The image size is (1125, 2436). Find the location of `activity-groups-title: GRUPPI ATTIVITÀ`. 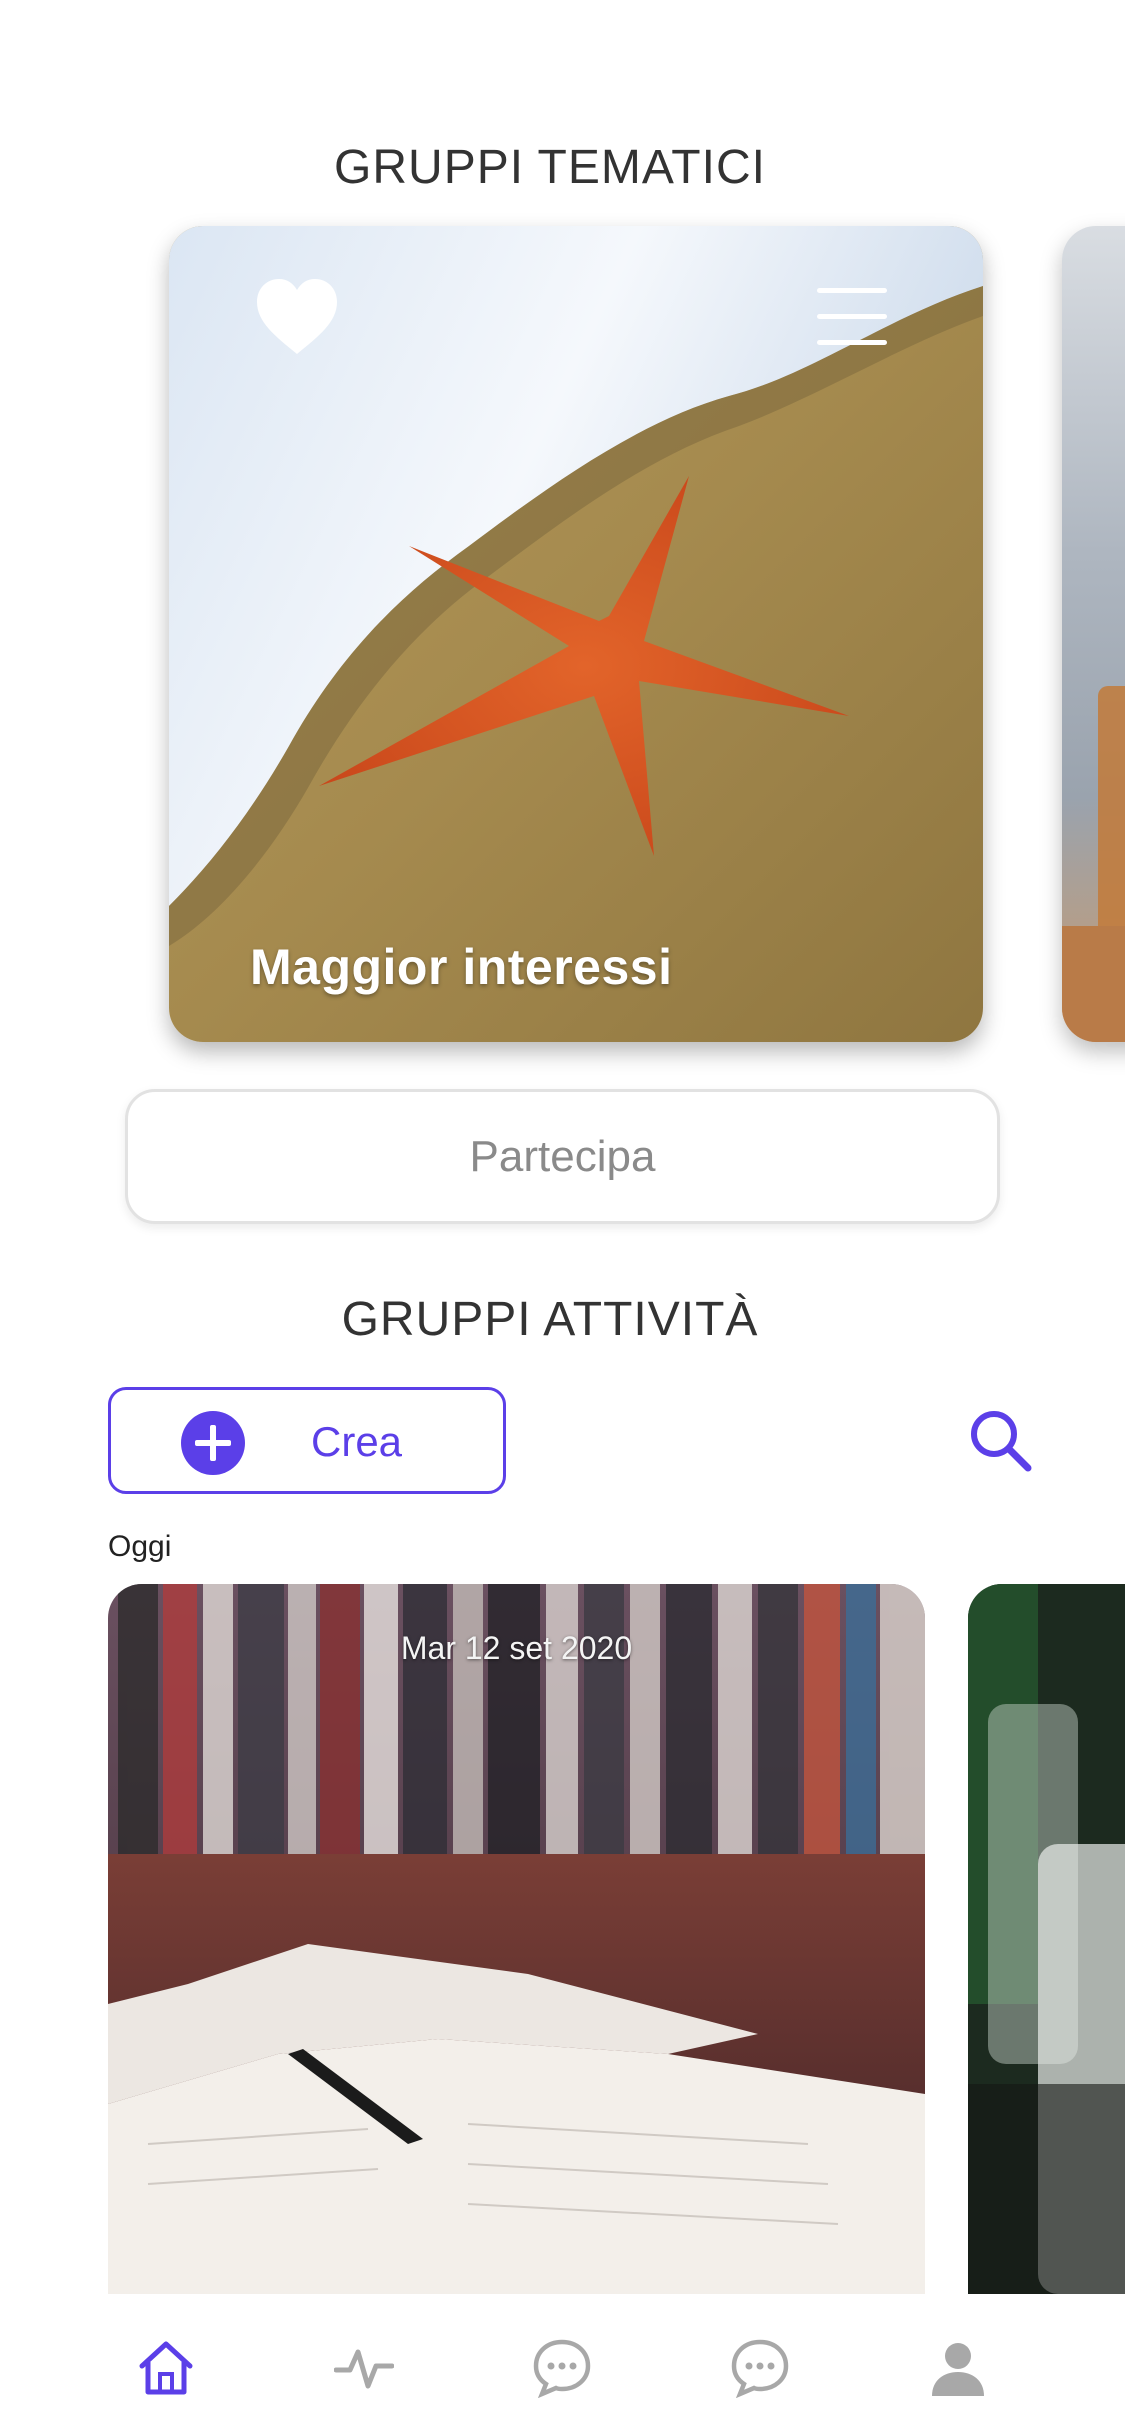

activity-groups-title: GRUPPI ATTIVITÀ is located at coordinates (550, 1319).